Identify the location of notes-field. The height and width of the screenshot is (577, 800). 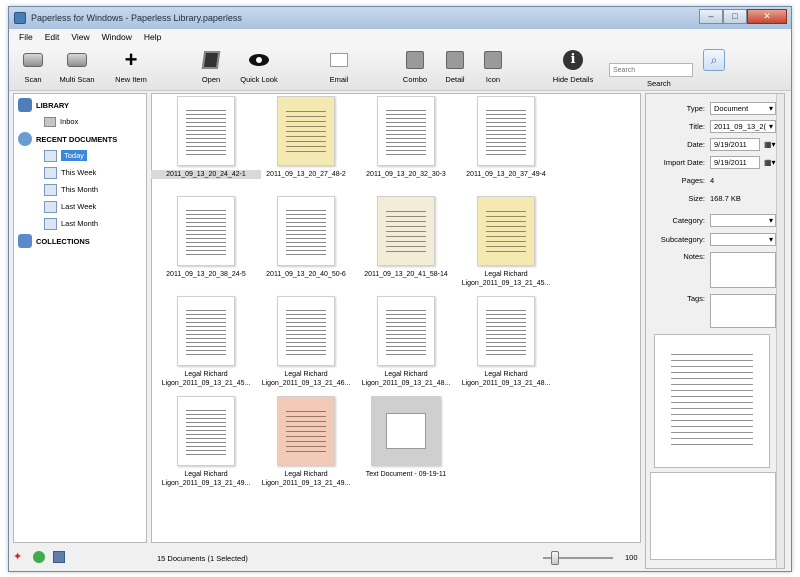
(743, 270).